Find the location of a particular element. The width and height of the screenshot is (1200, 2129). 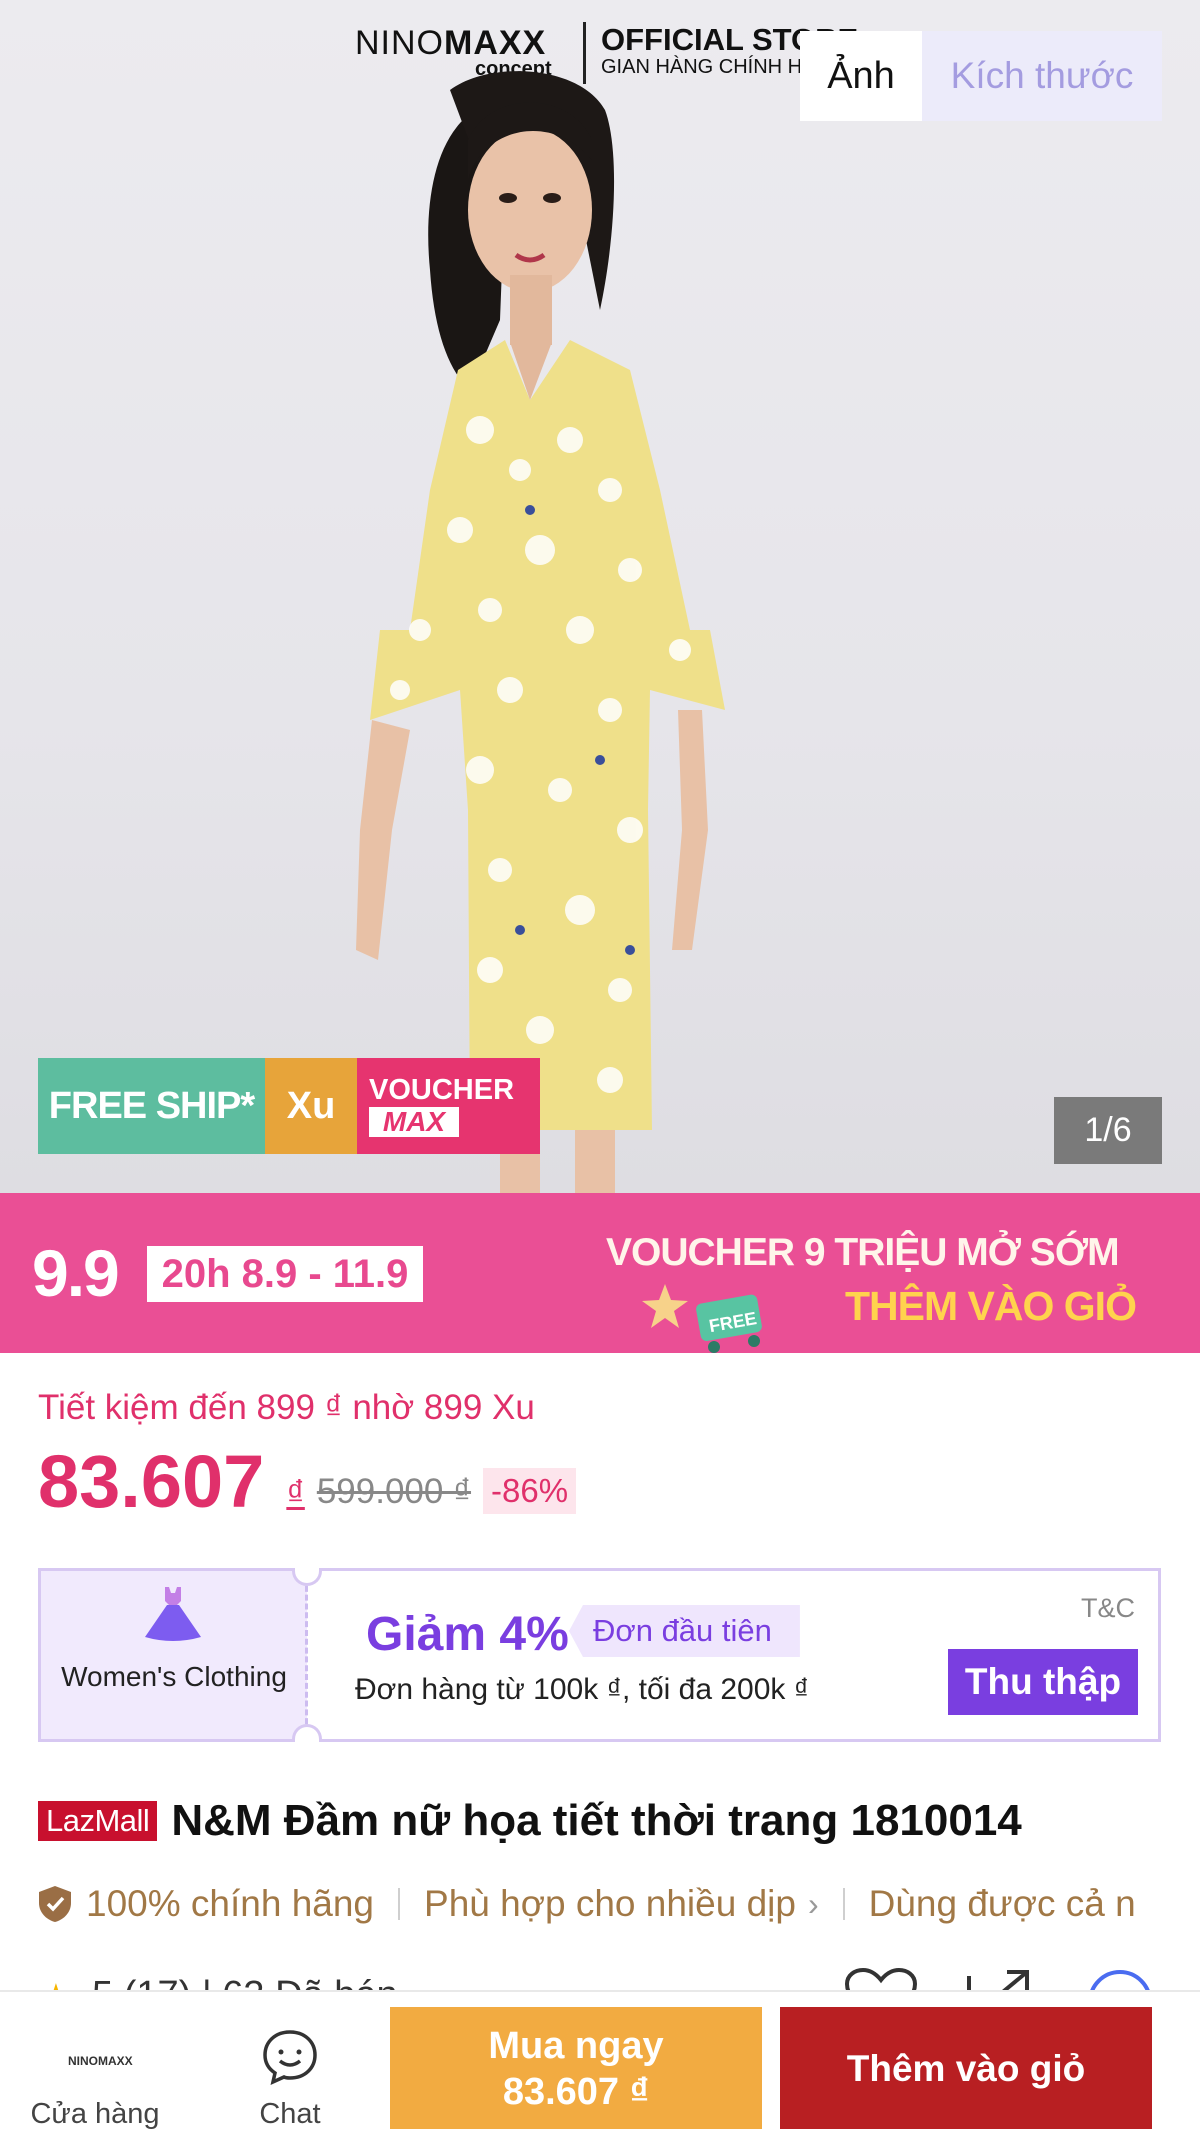

free-ship-badge: FREE SHIP* is located at coordinates (151, 1106).